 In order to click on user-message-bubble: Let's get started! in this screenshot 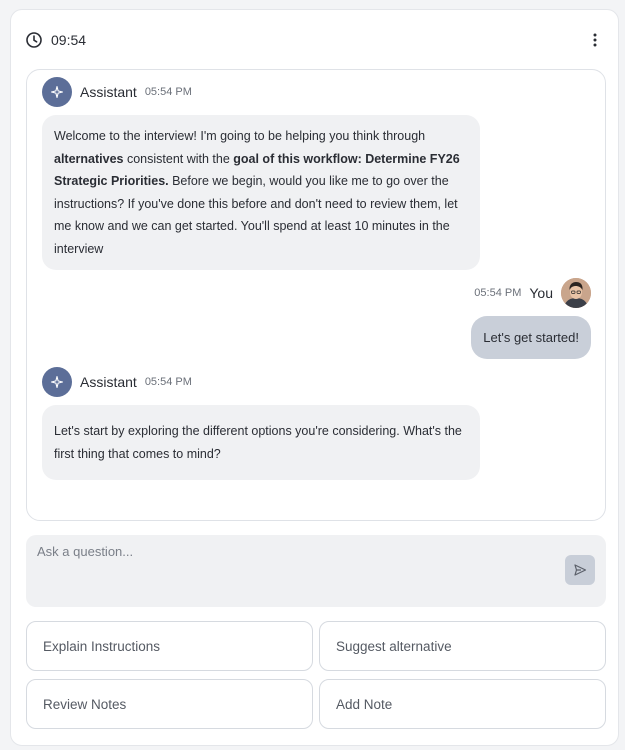, I will do `click(531, 337)`.